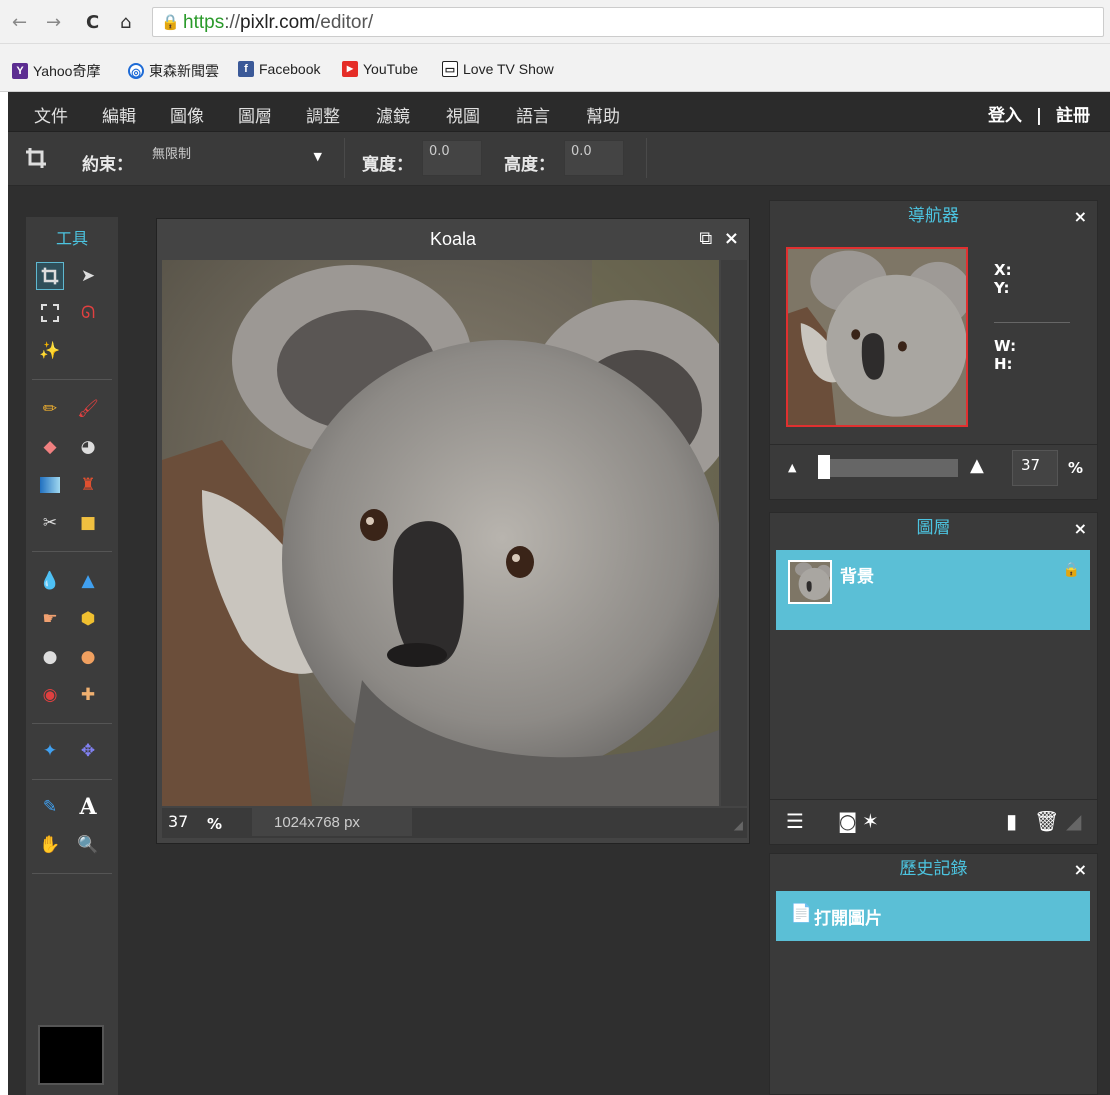 This screenshot has width=1110, height=1095. I want to click on bookmark-facebook: f Facebook, so click(279, 69).